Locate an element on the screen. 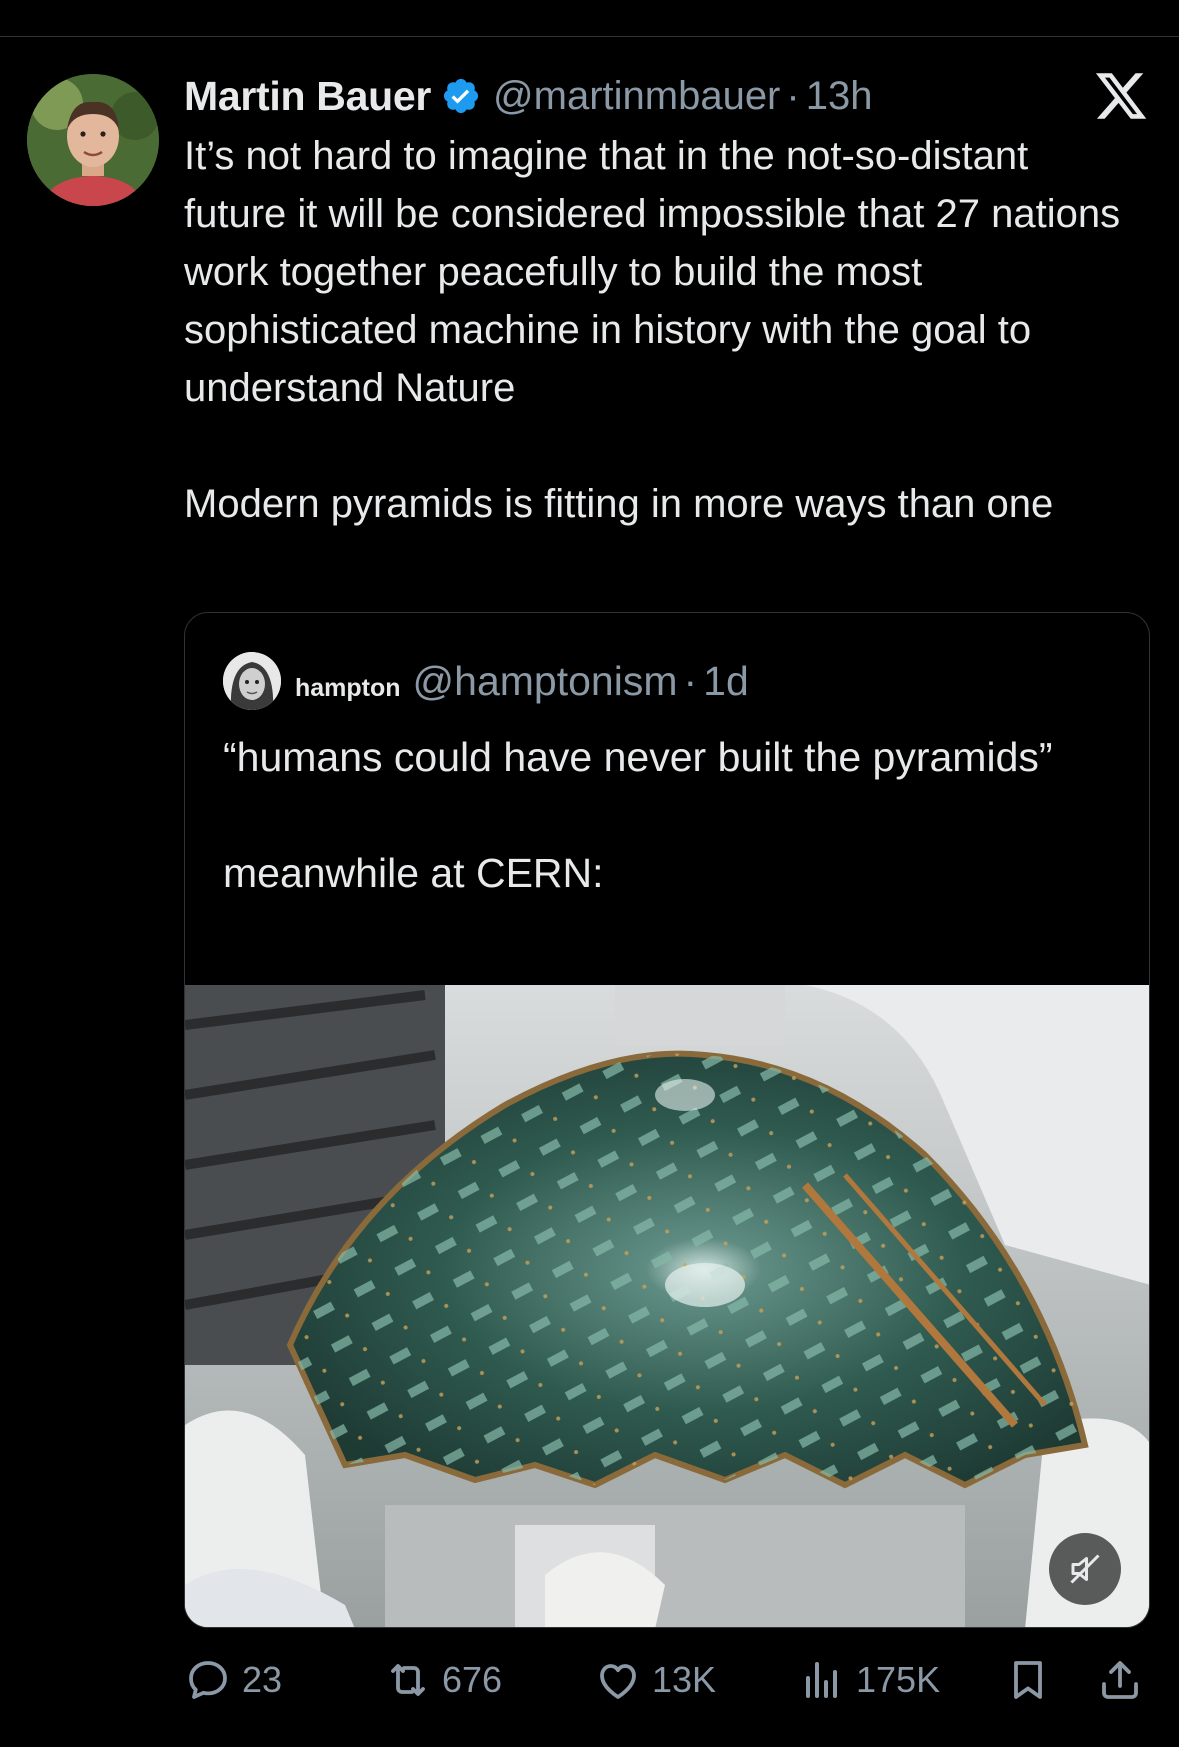 The image size is (1179, 1747). like-button: 13K is located at coordinates (655, 1680).